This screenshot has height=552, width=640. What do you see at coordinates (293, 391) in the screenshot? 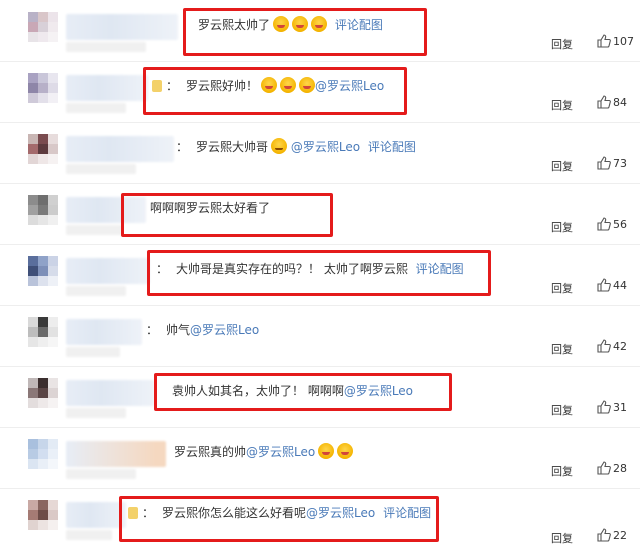
I see `comment-text: 袁帅人如其名，太帅了！ 啊啊啊@罗云熙Leo` at bounding box center [293, 391].